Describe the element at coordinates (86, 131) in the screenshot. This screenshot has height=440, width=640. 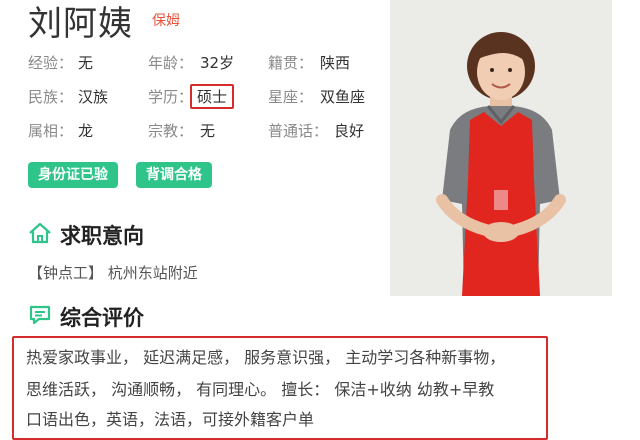
I see `info-value: 龙` at that location.